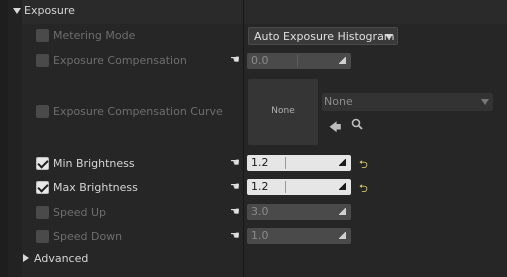 The image size is (507, 277). What do you see at coordinates (49, 10) in the screenshot?
I see `section-title: Exposure` at bounding box center [49, 10].